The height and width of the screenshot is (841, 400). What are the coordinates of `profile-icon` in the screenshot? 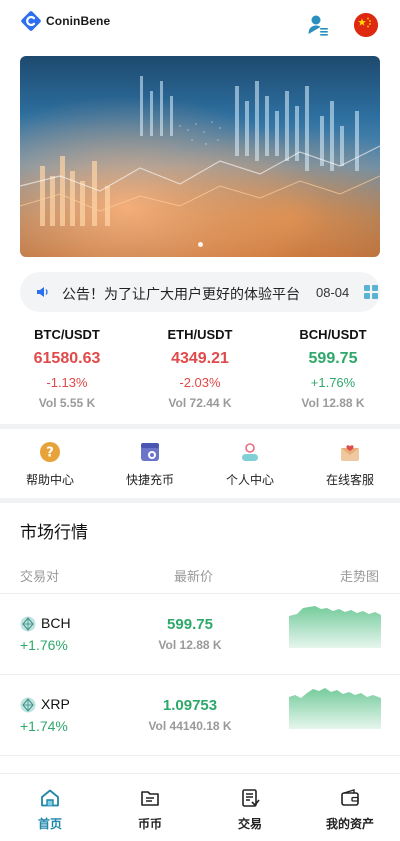 It's located at (250, 452).